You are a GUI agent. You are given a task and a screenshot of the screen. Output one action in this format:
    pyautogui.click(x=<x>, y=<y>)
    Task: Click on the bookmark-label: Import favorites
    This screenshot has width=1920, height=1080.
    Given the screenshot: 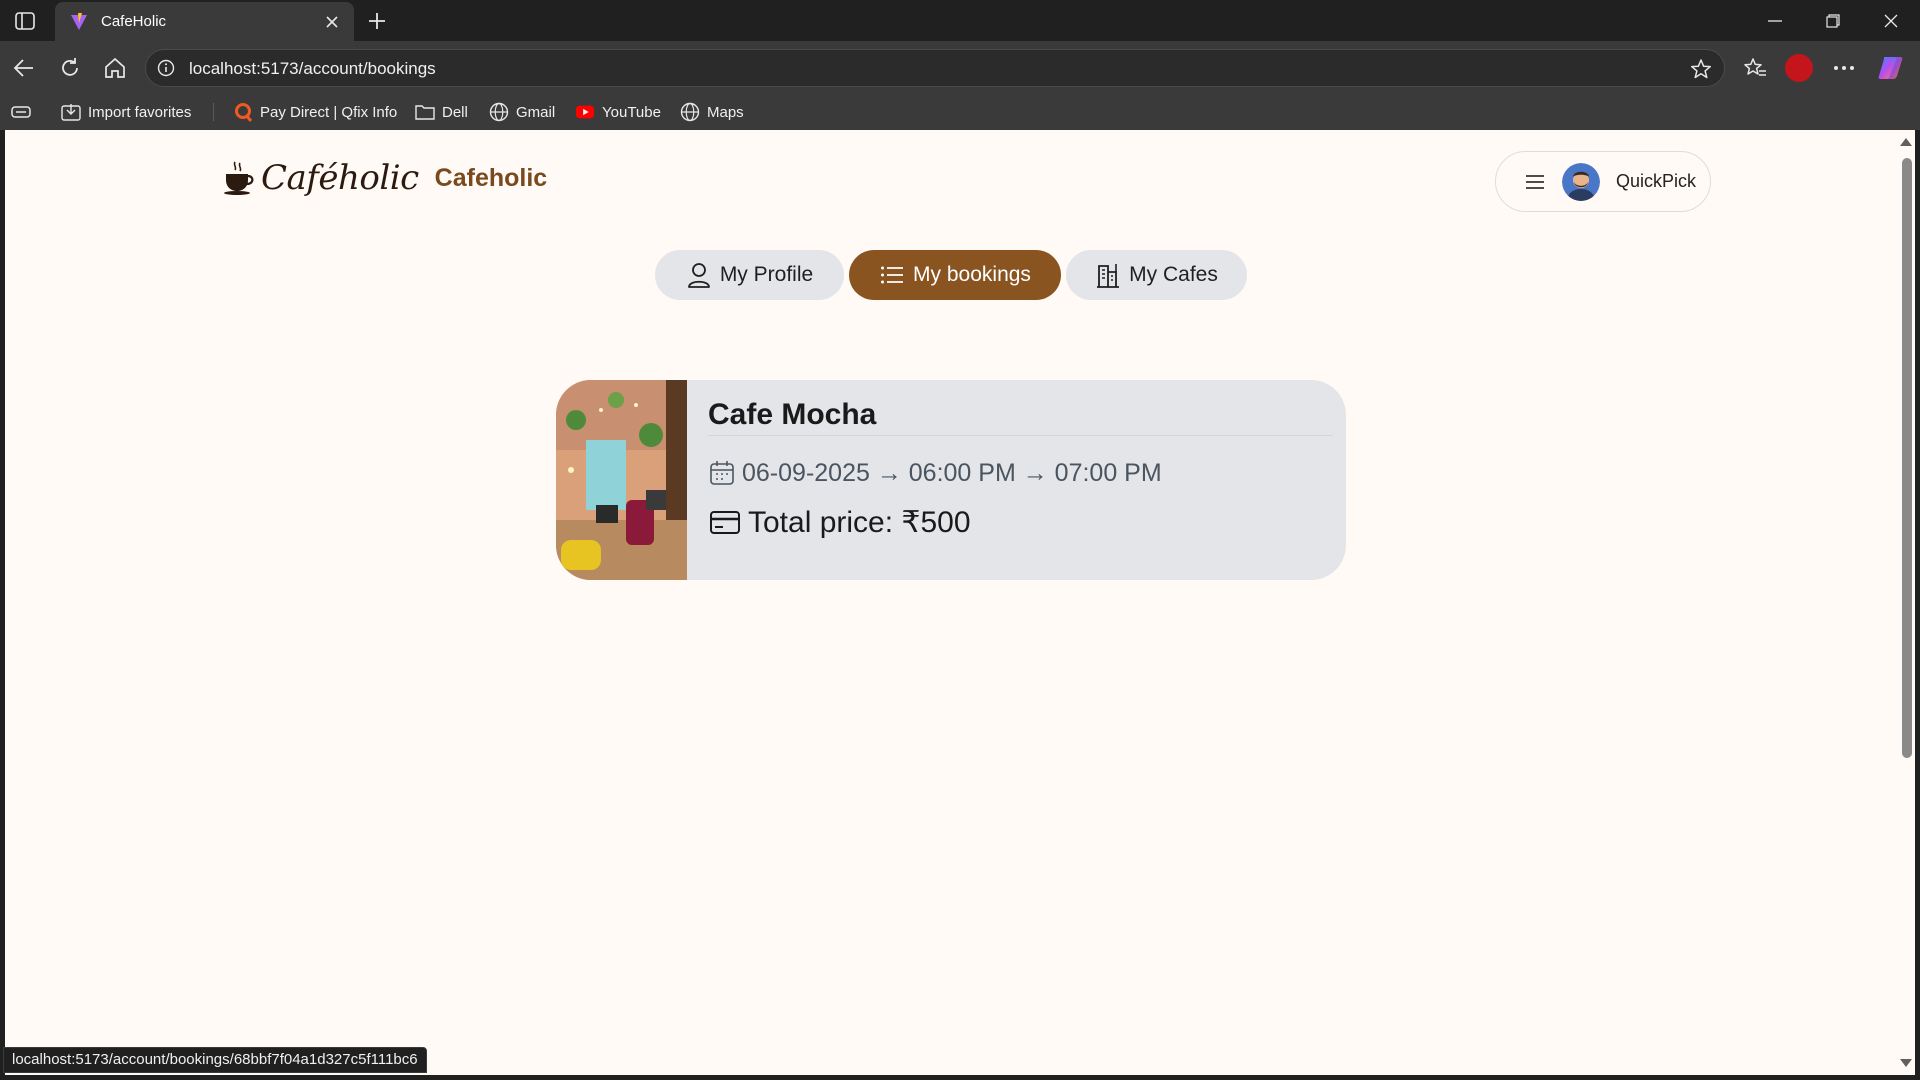 What is the action you would take?
    pyautogui.click(x=140, y=112)
    